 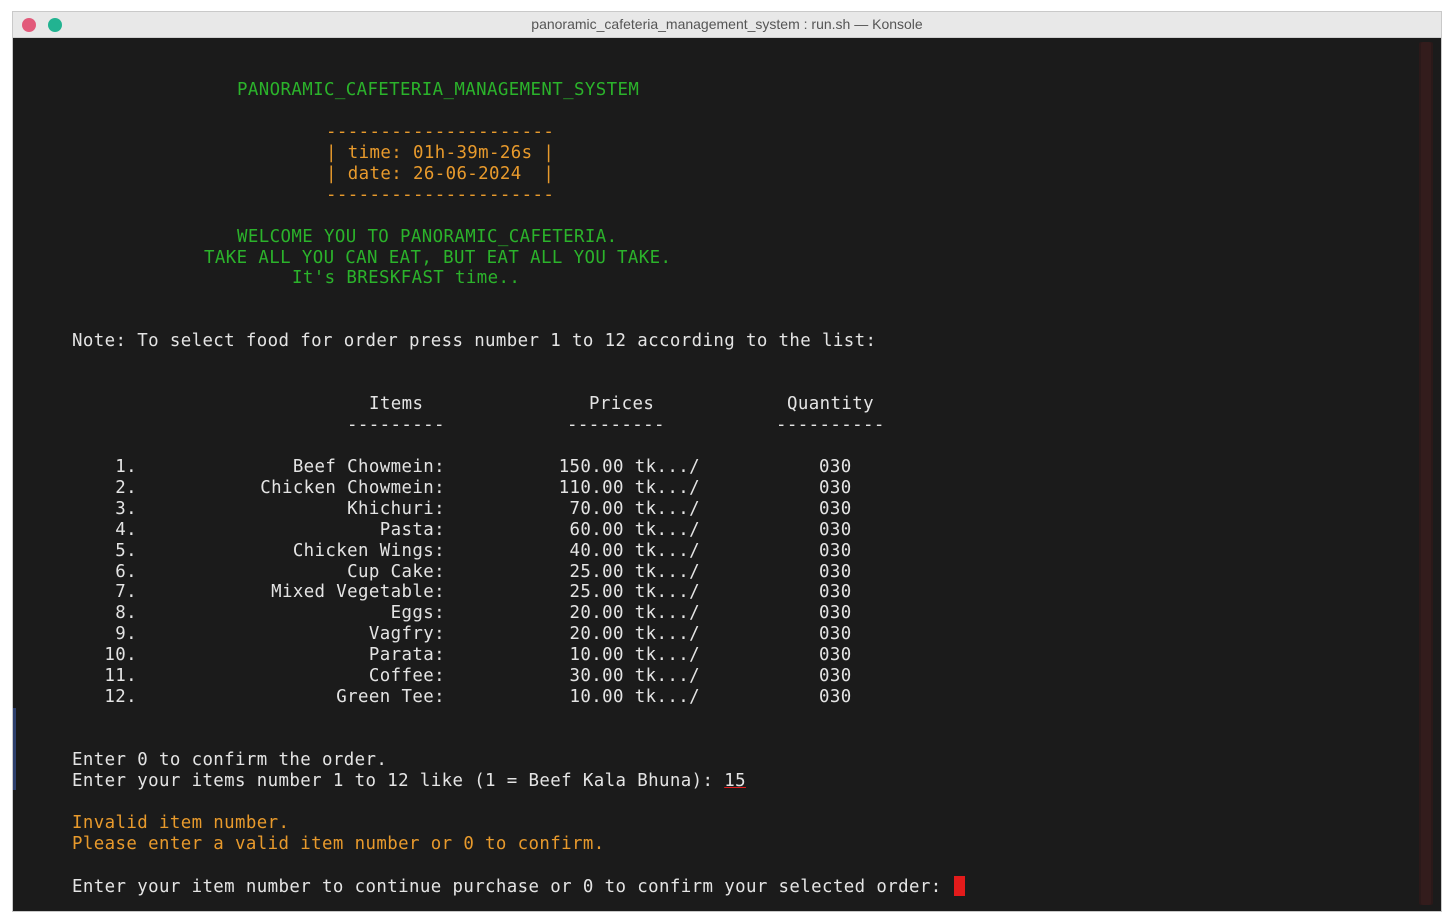 What do you see at coordinates (735, 781) in the screenshot?
I see `items-input-value: 15` at bounding box center [735, 781].